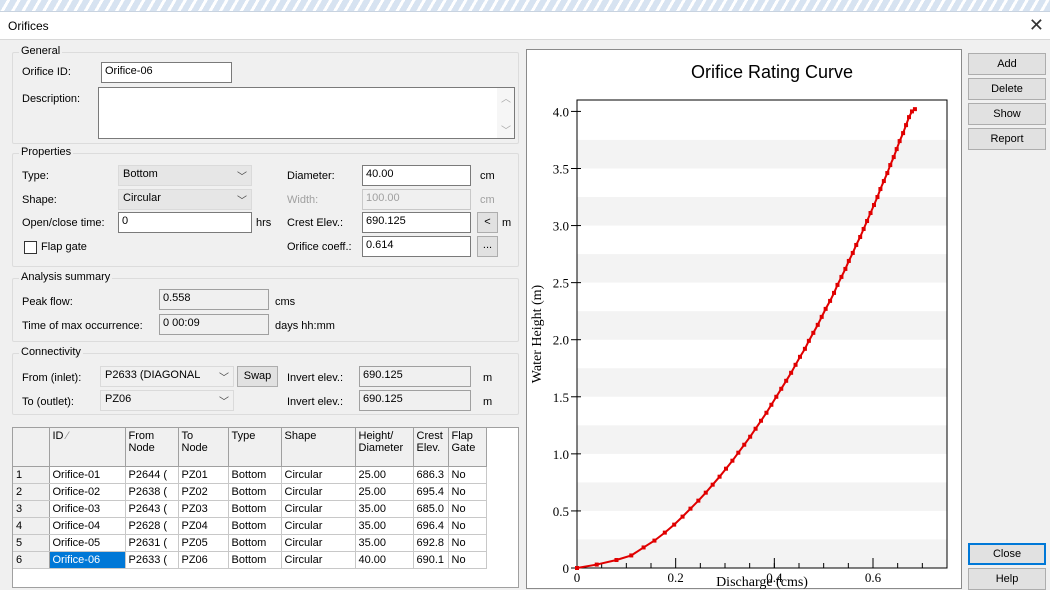 This screenshot has width=1050, height=590. Describe the element at coordinates (318, 447) in the screenshot. I see `column-header: Shape` at that location.